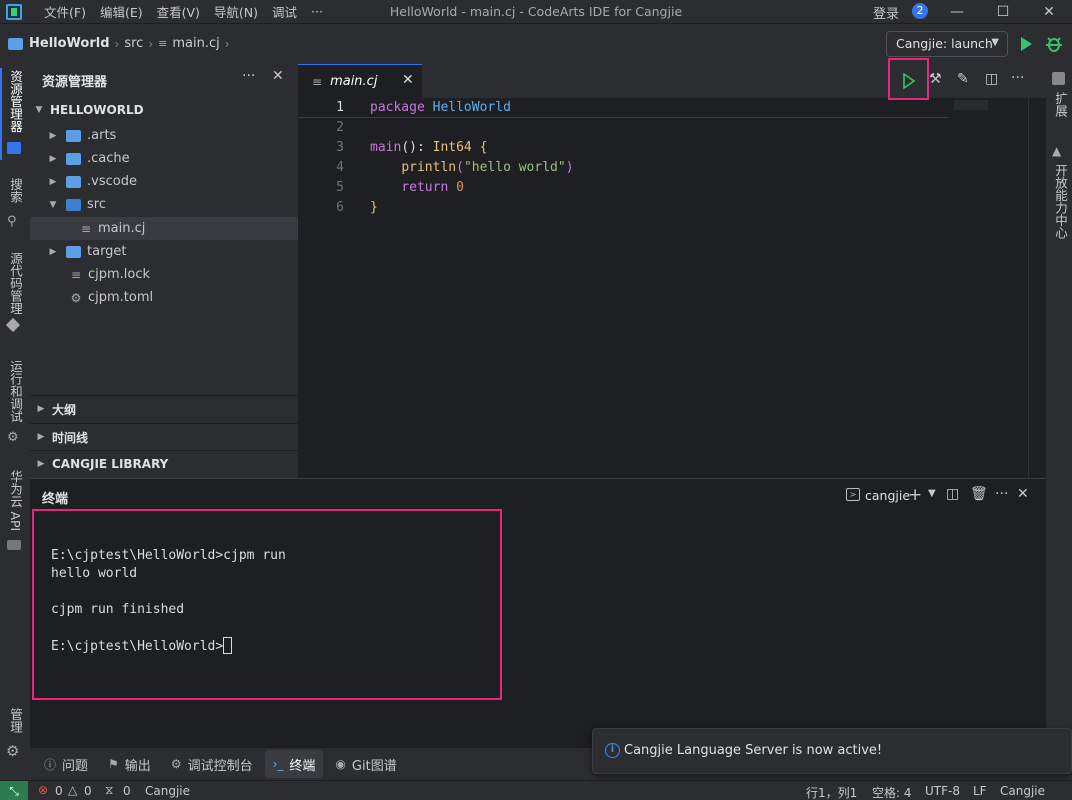 This screenshot has width=1072, height=800. Describe the element at coordinates (340, 764) in the screenshot. I see `git-graph-icon: ◉` at that location.